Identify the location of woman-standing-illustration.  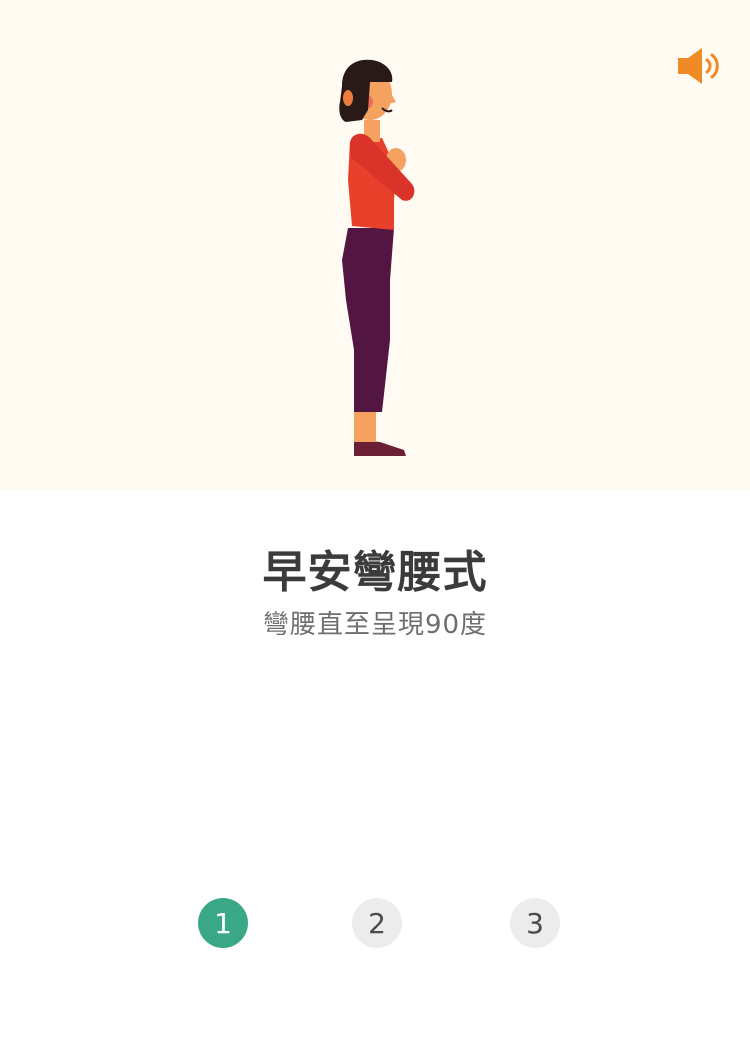
(377, 257).